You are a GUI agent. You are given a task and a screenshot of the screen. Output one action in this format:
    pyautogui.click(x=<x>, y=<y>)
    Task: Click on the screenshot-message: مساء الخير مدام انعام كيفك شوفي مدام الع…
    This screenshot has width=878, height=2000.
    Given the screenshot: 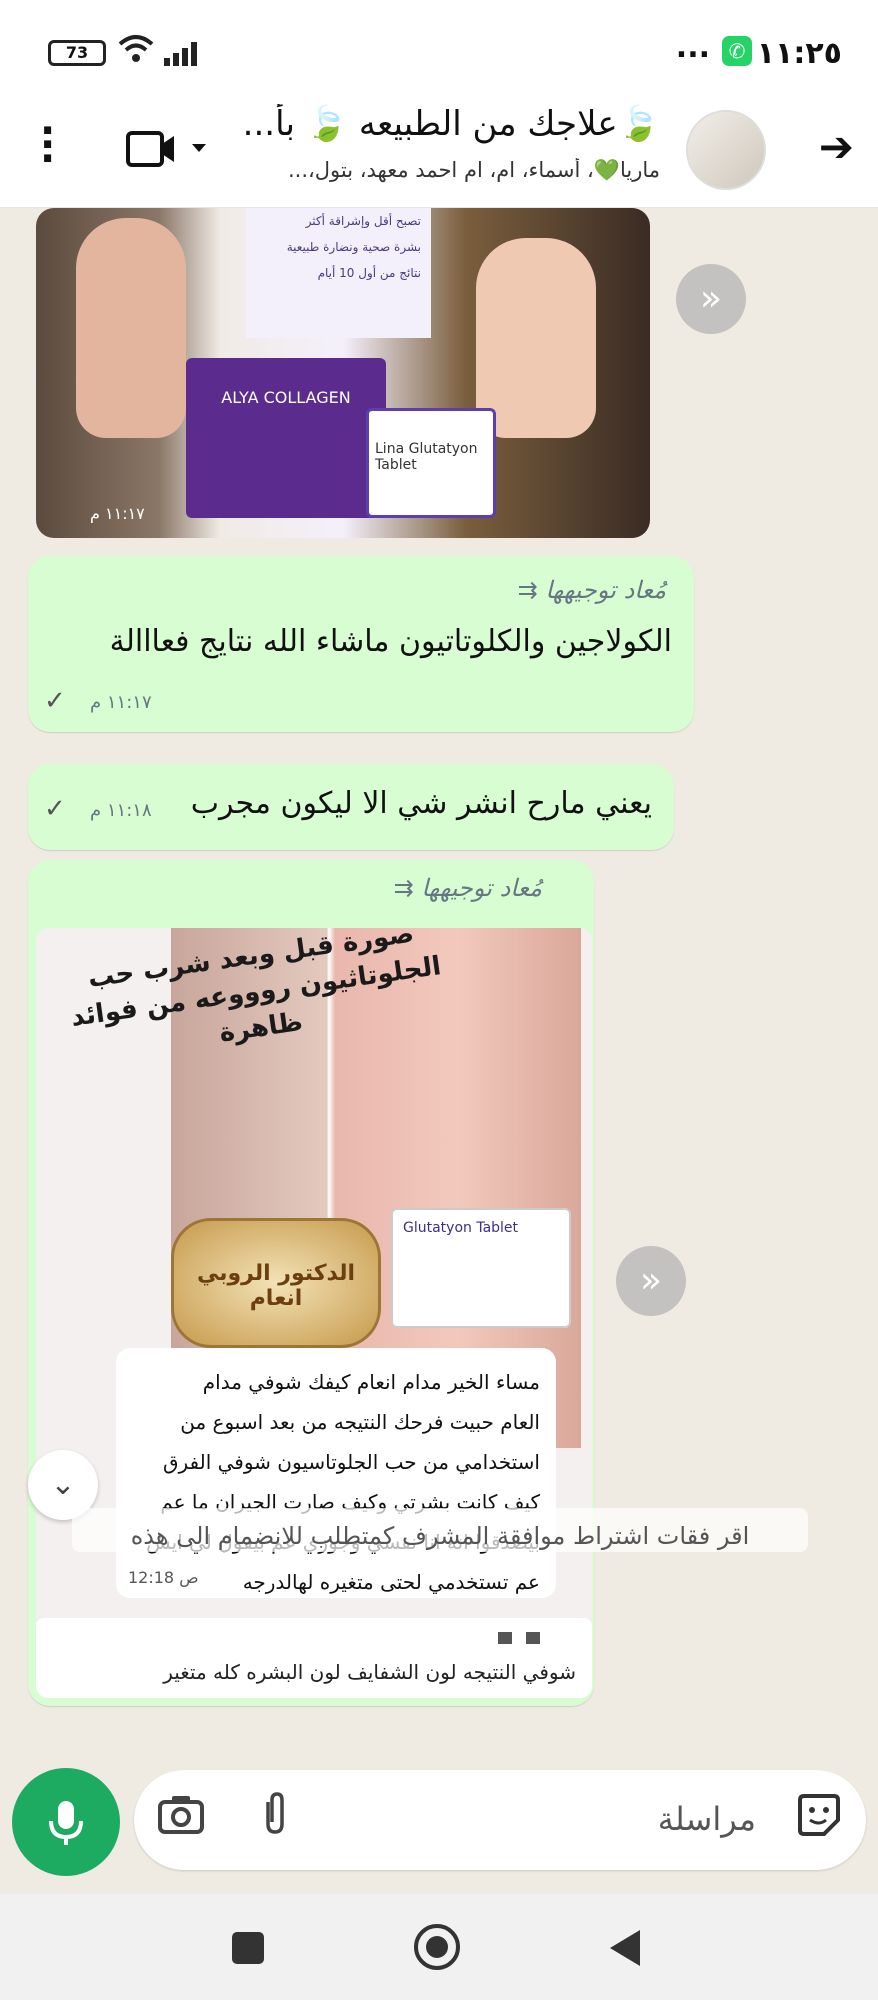 What is the action you would take?
    pyautogui.click(x=336, y=1473)
    